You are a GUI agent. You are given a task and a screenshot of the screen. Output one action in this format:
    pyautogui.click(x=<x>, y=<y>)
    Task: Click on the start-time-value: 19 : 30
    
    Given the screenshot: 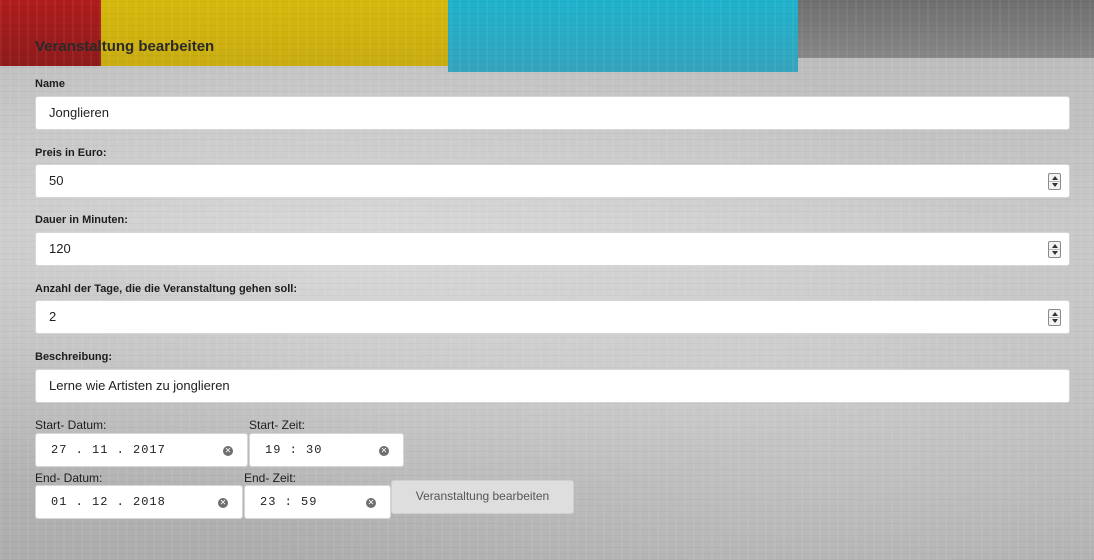 What is the action you would take?
    pyautogui.click(x=294, y=450)
    